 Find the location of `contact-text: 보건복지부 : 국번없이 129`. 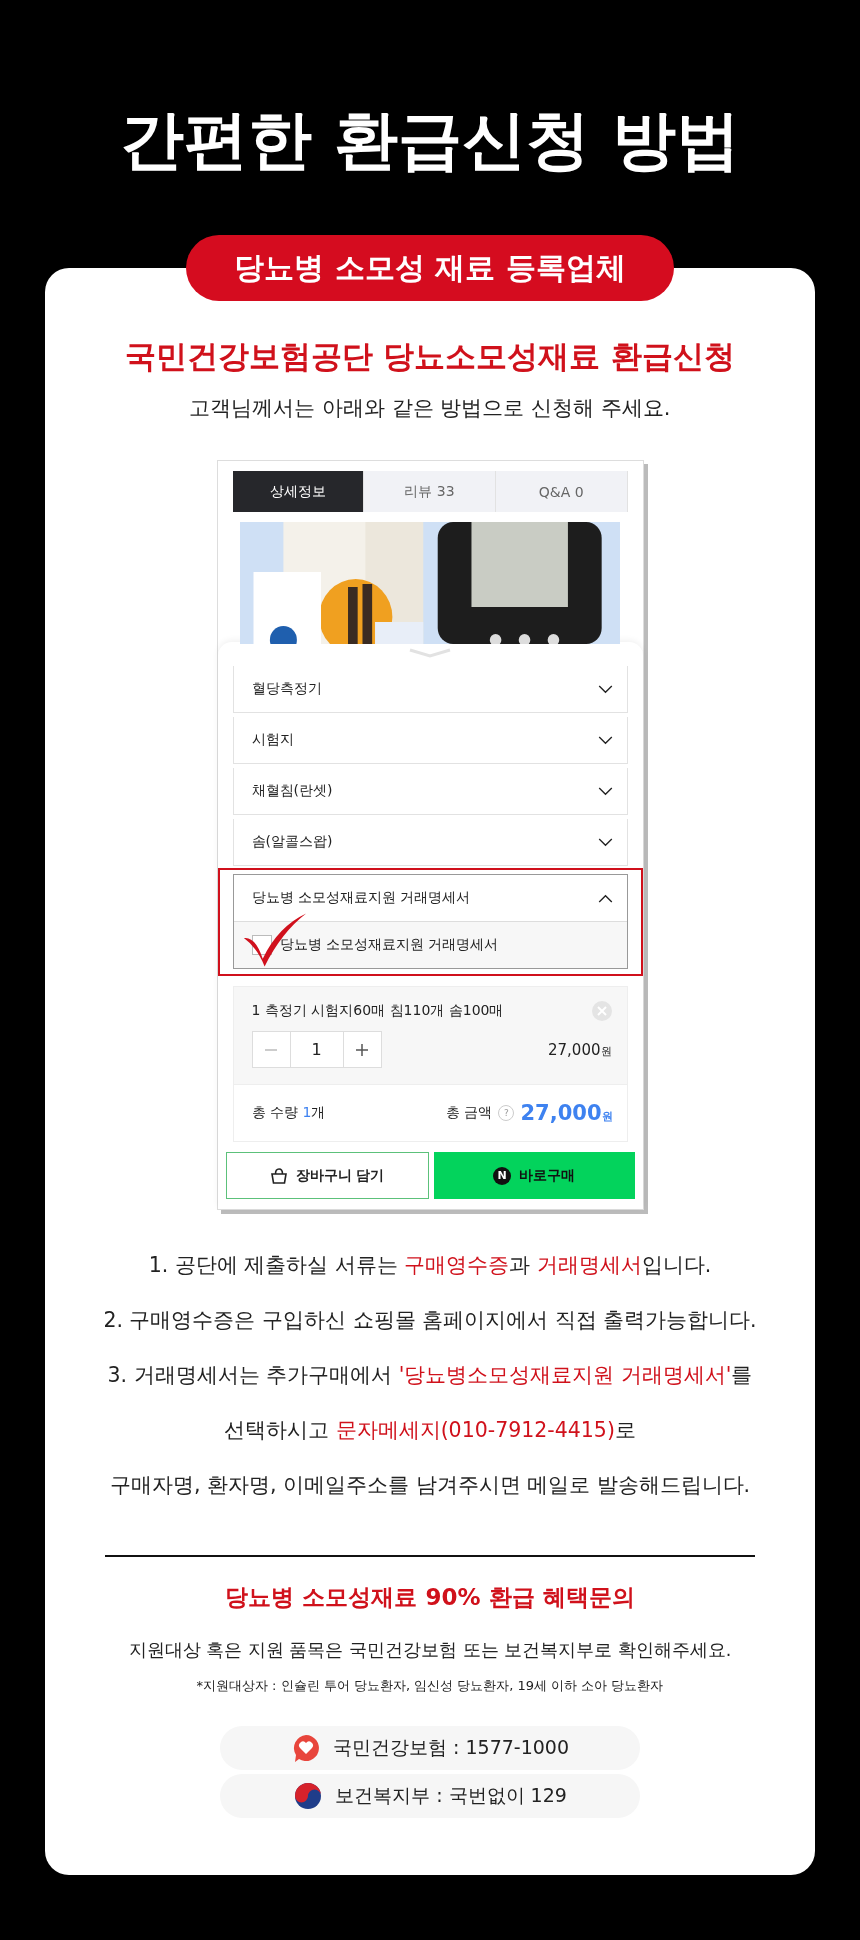

contact-text: 보건복지부 : 국번없이 129 is located at coordinates (451, 1795).